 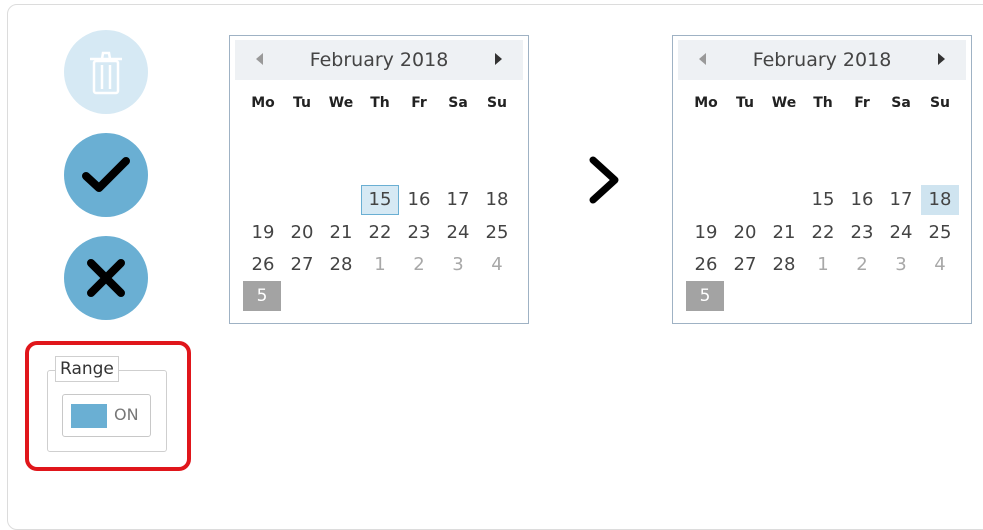 I want to click on chevron-right-icon, so click(x=604, y=180).